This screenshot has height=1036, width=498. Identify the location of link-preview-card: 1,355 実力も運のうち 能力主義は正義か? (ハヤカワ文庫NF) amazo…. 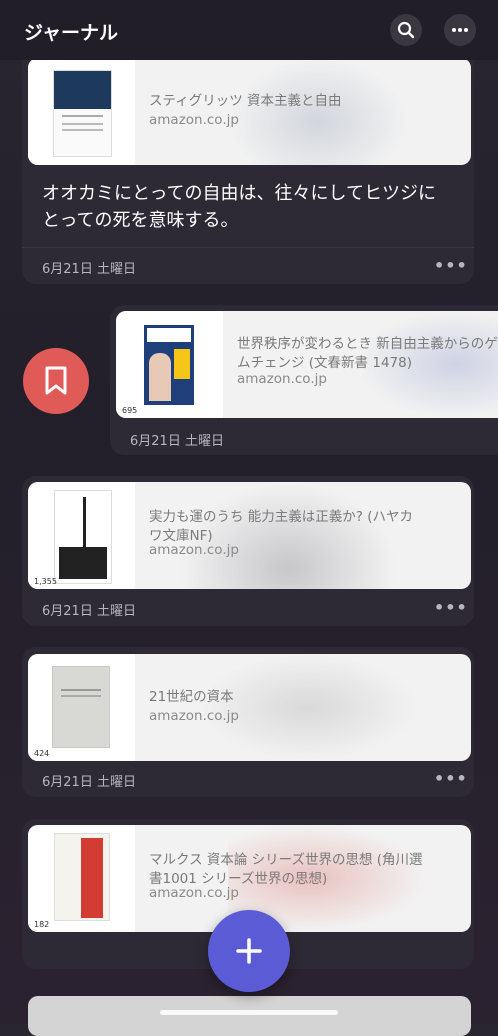
(249, 535).